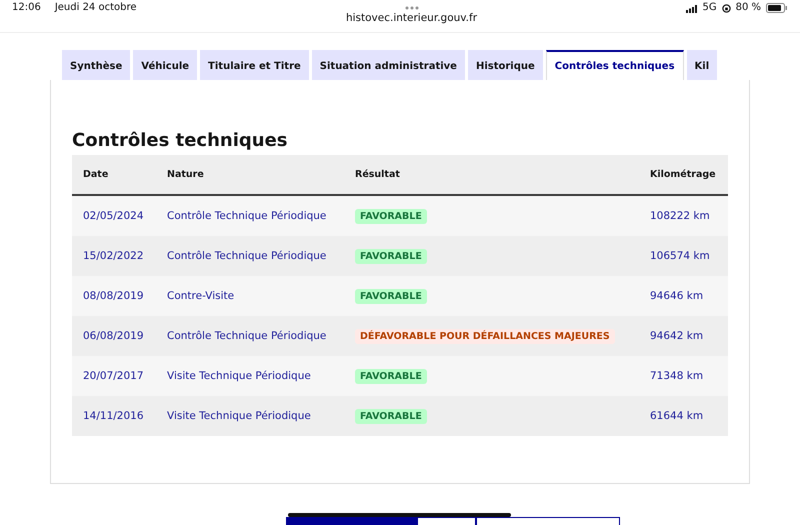 The height and width of the screenshot is (525, 800). What do you see at coordinates (114, 256) in the screenshot?
I see `date-cell-text: 15/02/2022` at bounding box center [114, 256].